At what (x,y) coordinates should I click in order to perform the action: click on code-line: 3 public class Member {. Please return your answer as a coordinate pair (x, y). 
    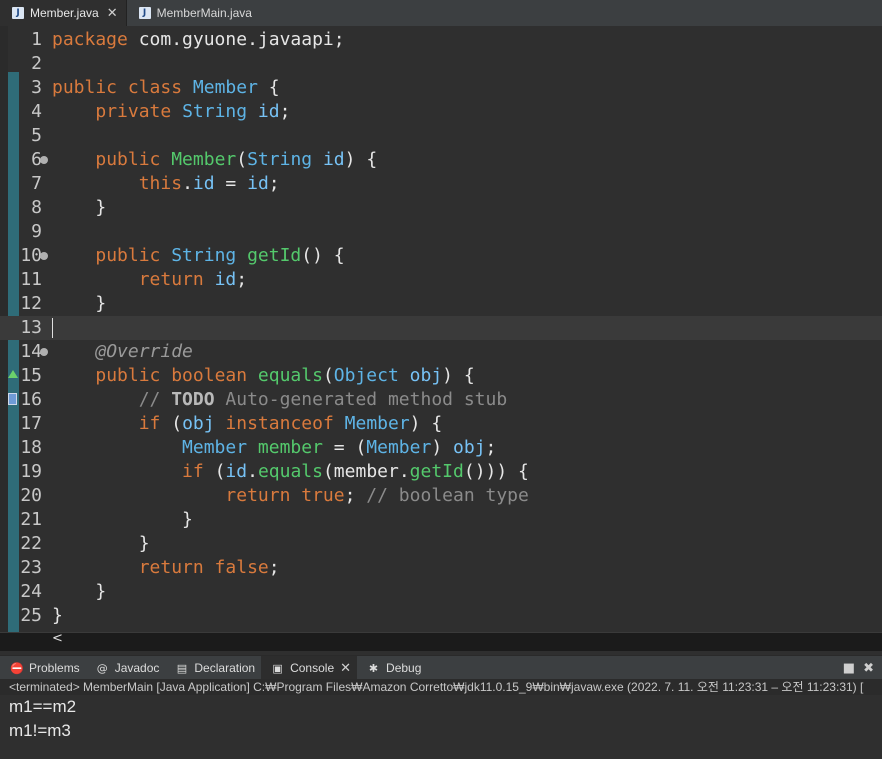
    Looking at the image, I should click on (441, 88).